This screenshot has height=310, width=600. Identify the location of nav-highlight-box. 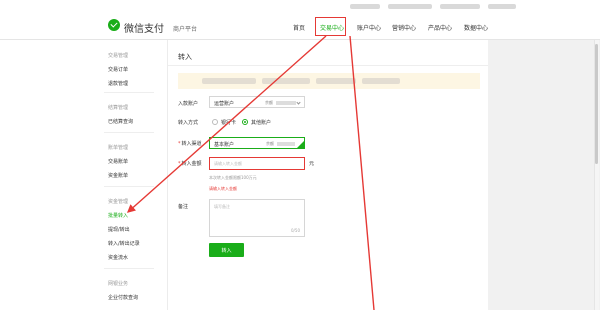
(330, 26).